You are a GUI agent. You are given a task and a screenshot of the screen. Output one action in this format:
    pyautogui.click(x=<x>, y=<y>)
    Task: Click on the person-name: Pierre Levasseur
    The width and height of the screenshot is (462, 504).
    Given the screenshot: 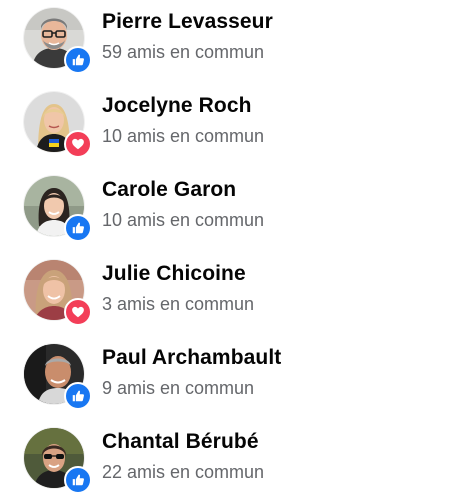 What is the action you would take?
    pyautogui.click(x=187, y=22)
    